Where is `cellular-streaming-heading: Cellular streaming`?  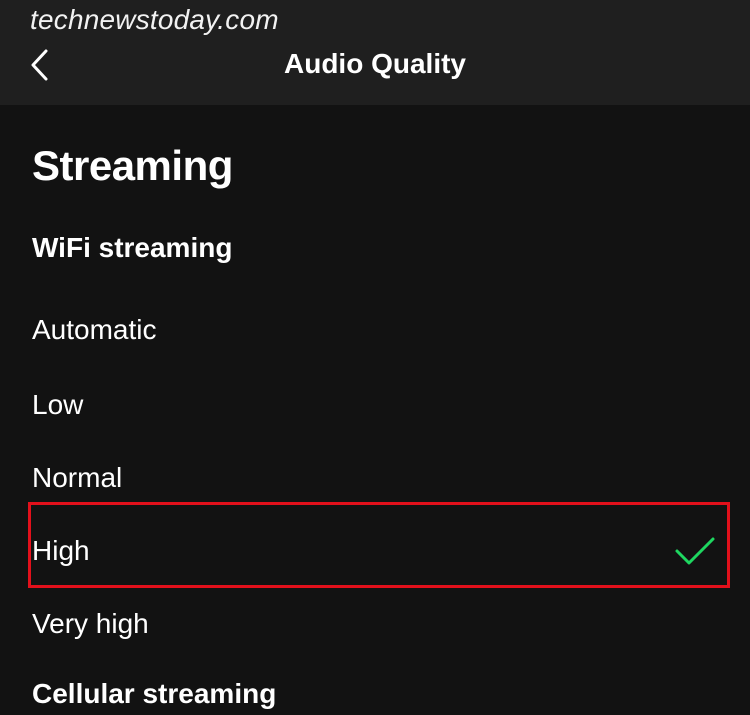 cellular-streaming-heading: Cellular streaming is located at coordinates (154, 693).